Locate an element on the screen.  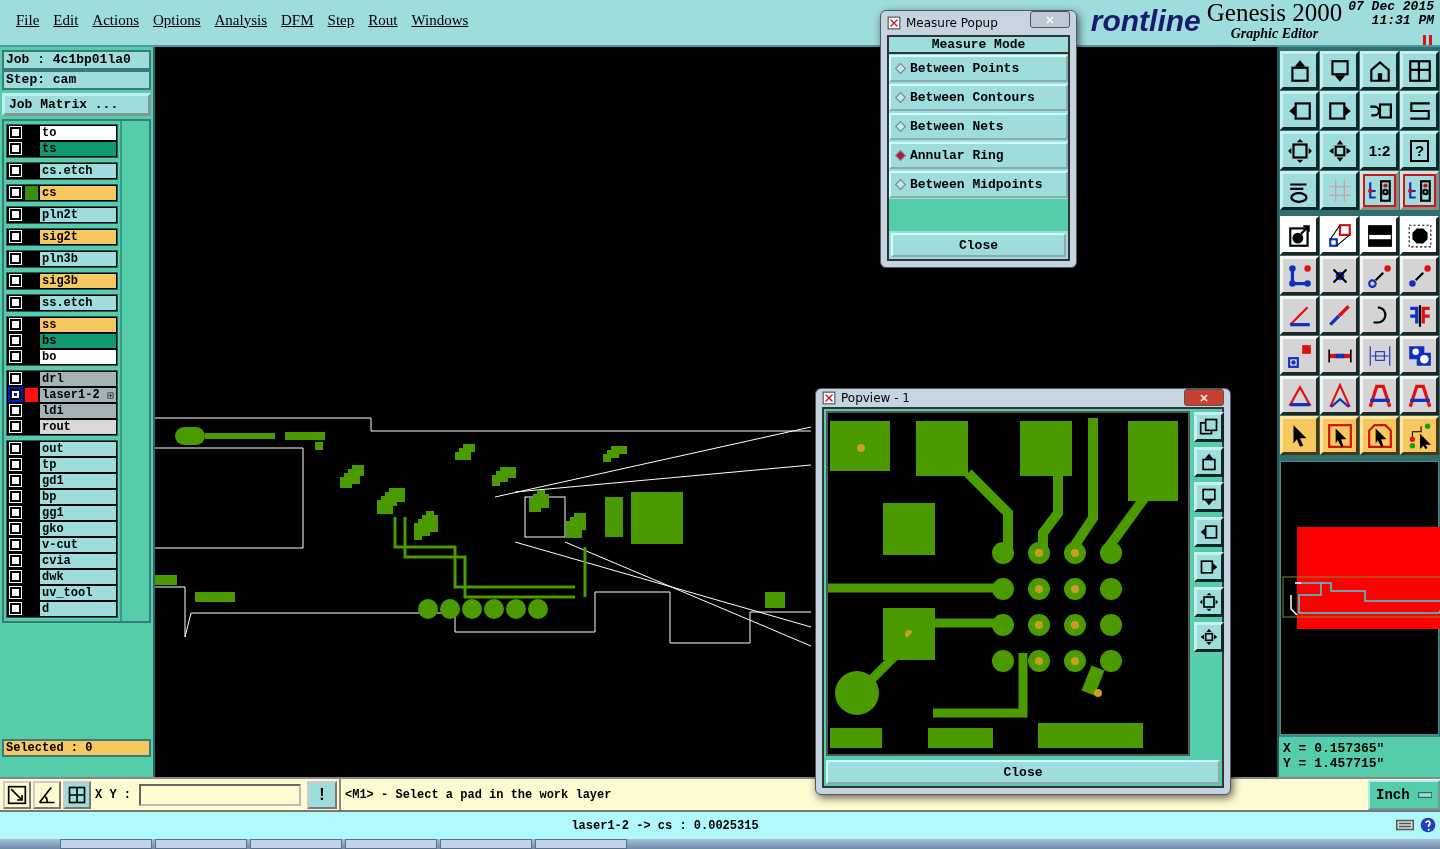
layer-item: drl is located at coordinates (78, 379).